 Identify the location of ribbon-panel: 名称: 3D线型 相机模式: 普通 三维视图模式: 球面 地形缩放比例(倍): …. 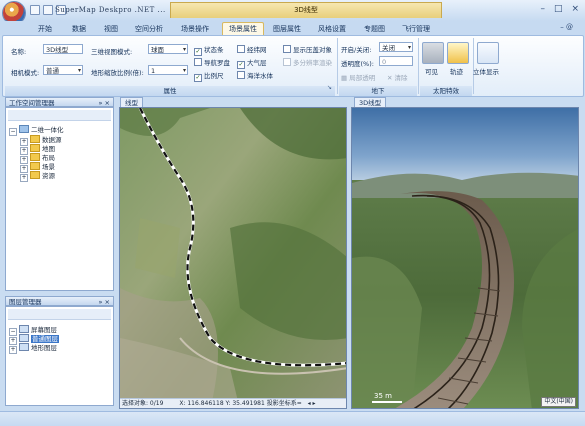
(293, 66).